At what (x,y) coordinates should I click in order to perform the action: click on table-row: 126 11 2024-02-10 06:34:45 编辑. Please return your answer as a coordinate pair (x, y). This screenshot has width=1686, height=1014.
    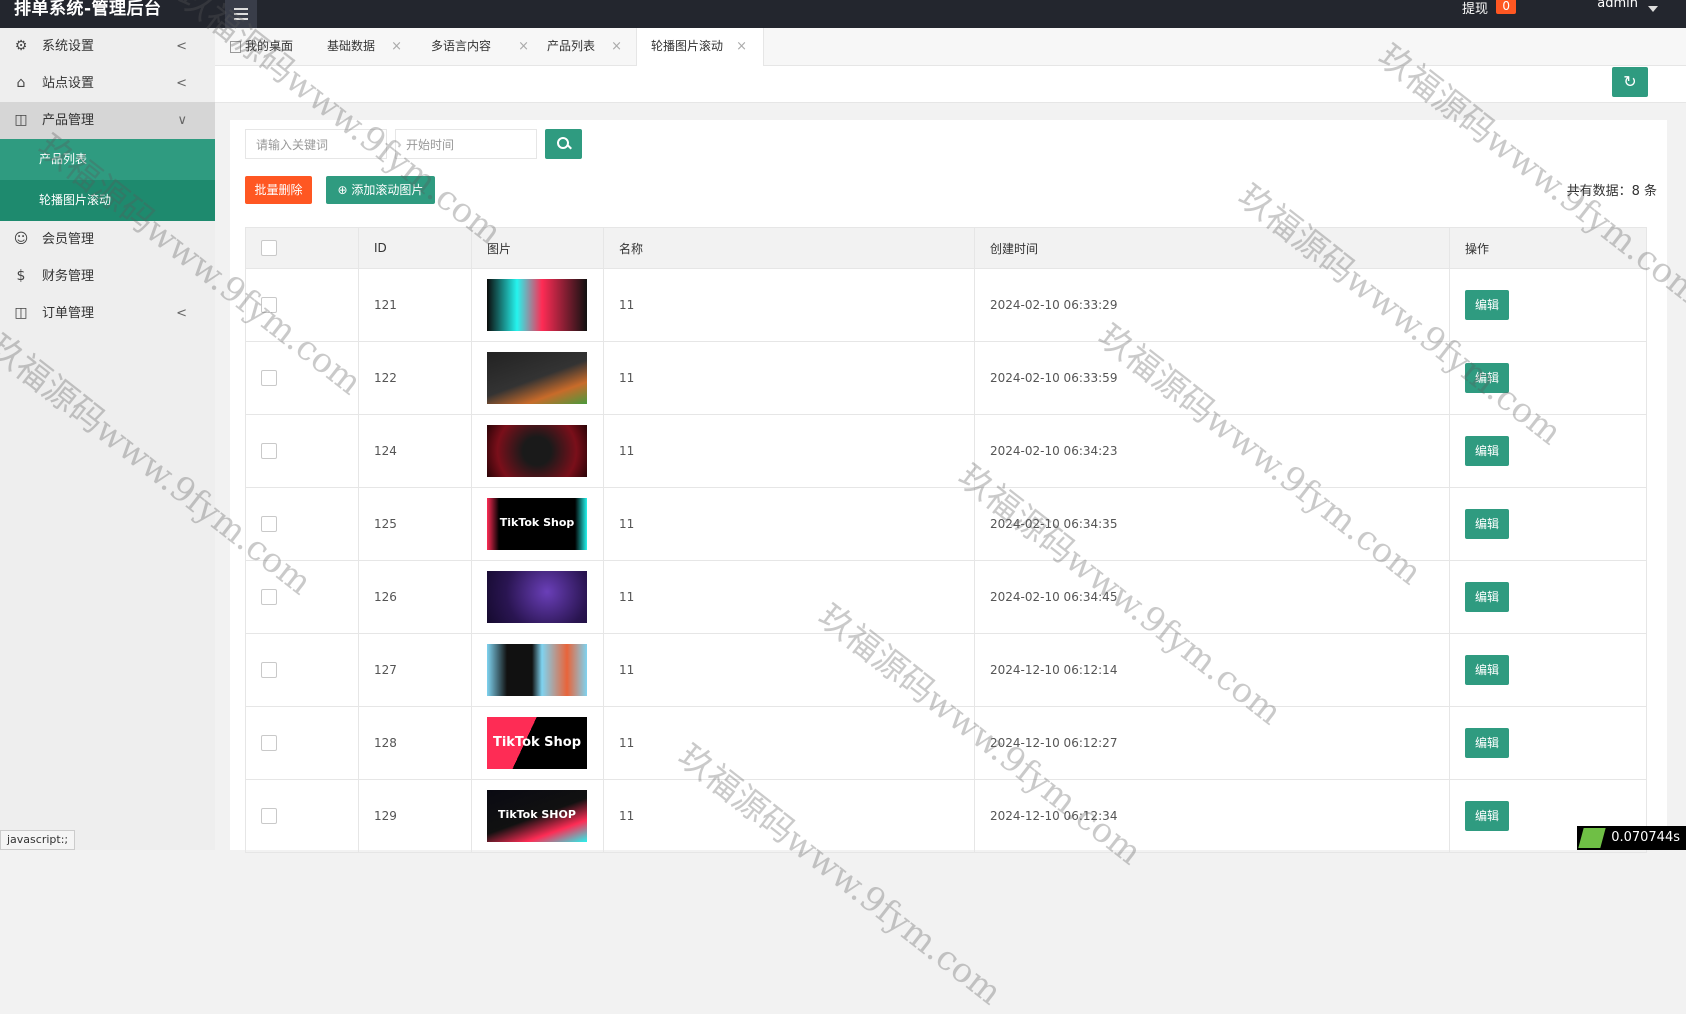
    Looking at the image, I should click on (946, 597).